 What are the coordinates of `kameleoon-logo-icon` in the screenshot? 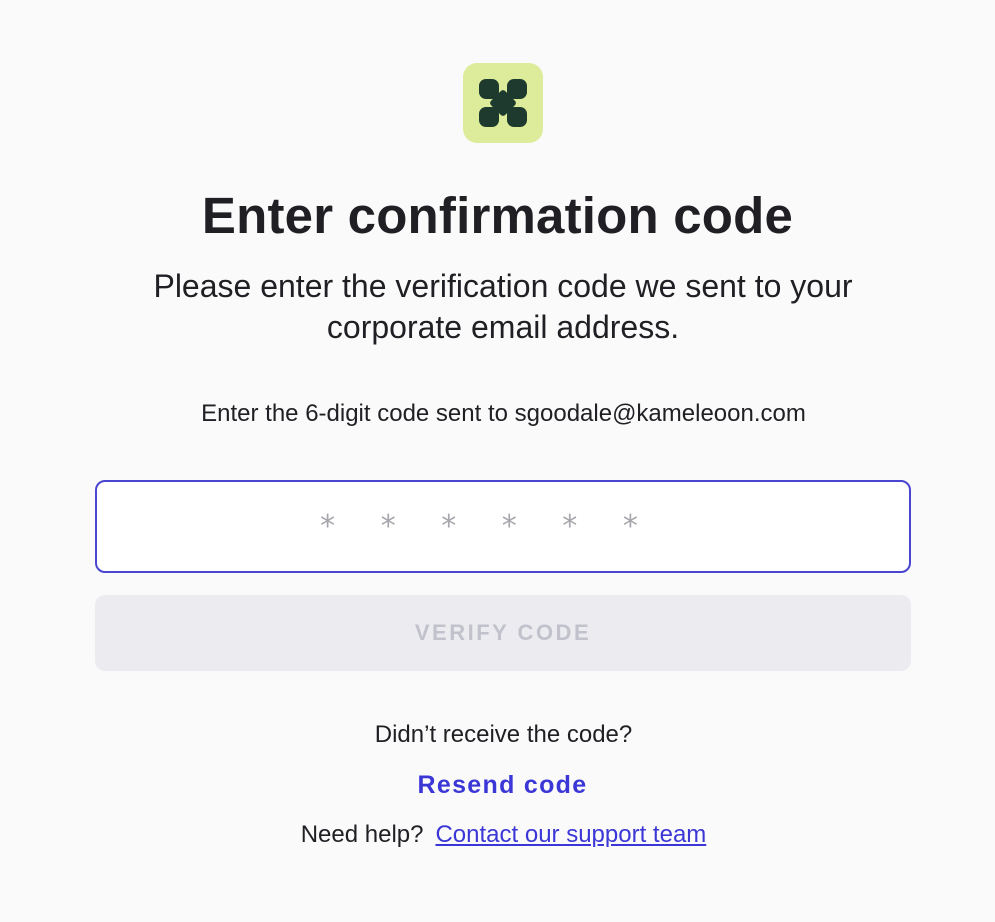 It's located at (503, 103).